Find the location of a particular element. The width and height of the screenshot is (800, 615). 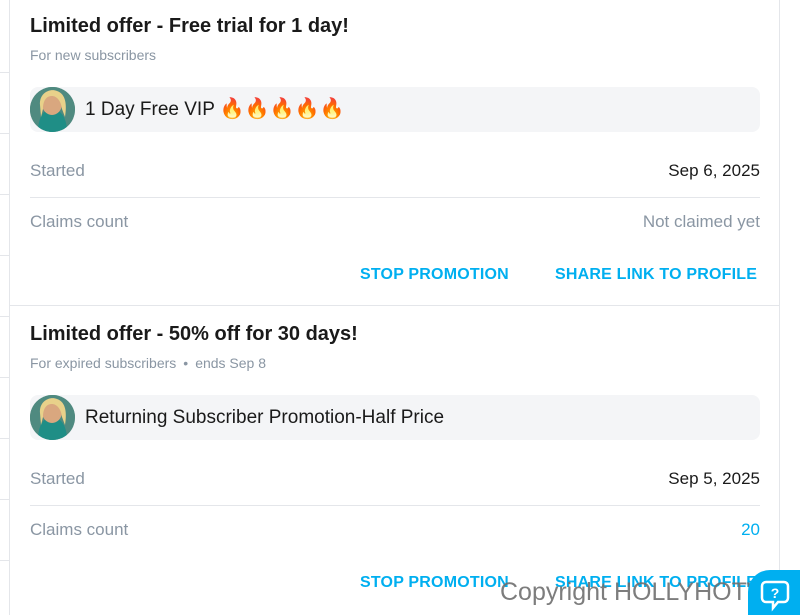

promotion-audience: For new subscribers is located at coordinates (93, 55).